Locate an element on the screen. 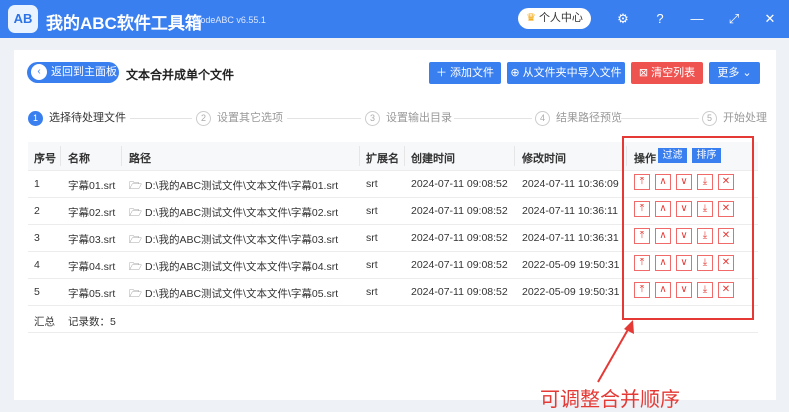  user-center-button: ♛ 个人中心 is located at coordinates (554, 18).